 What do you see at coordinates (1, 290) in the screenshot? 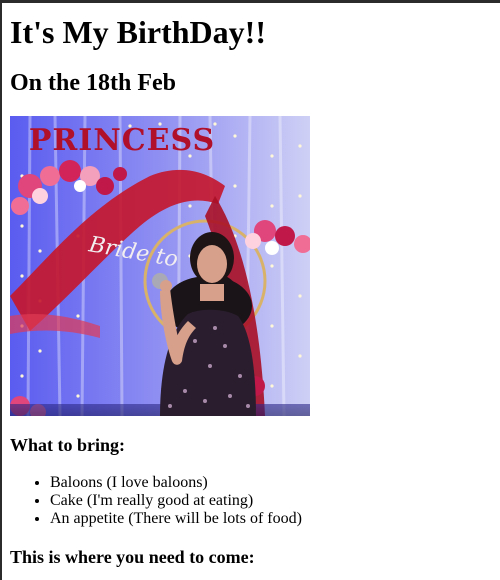
I see `window-left-border` at bounding box center [1, 290].